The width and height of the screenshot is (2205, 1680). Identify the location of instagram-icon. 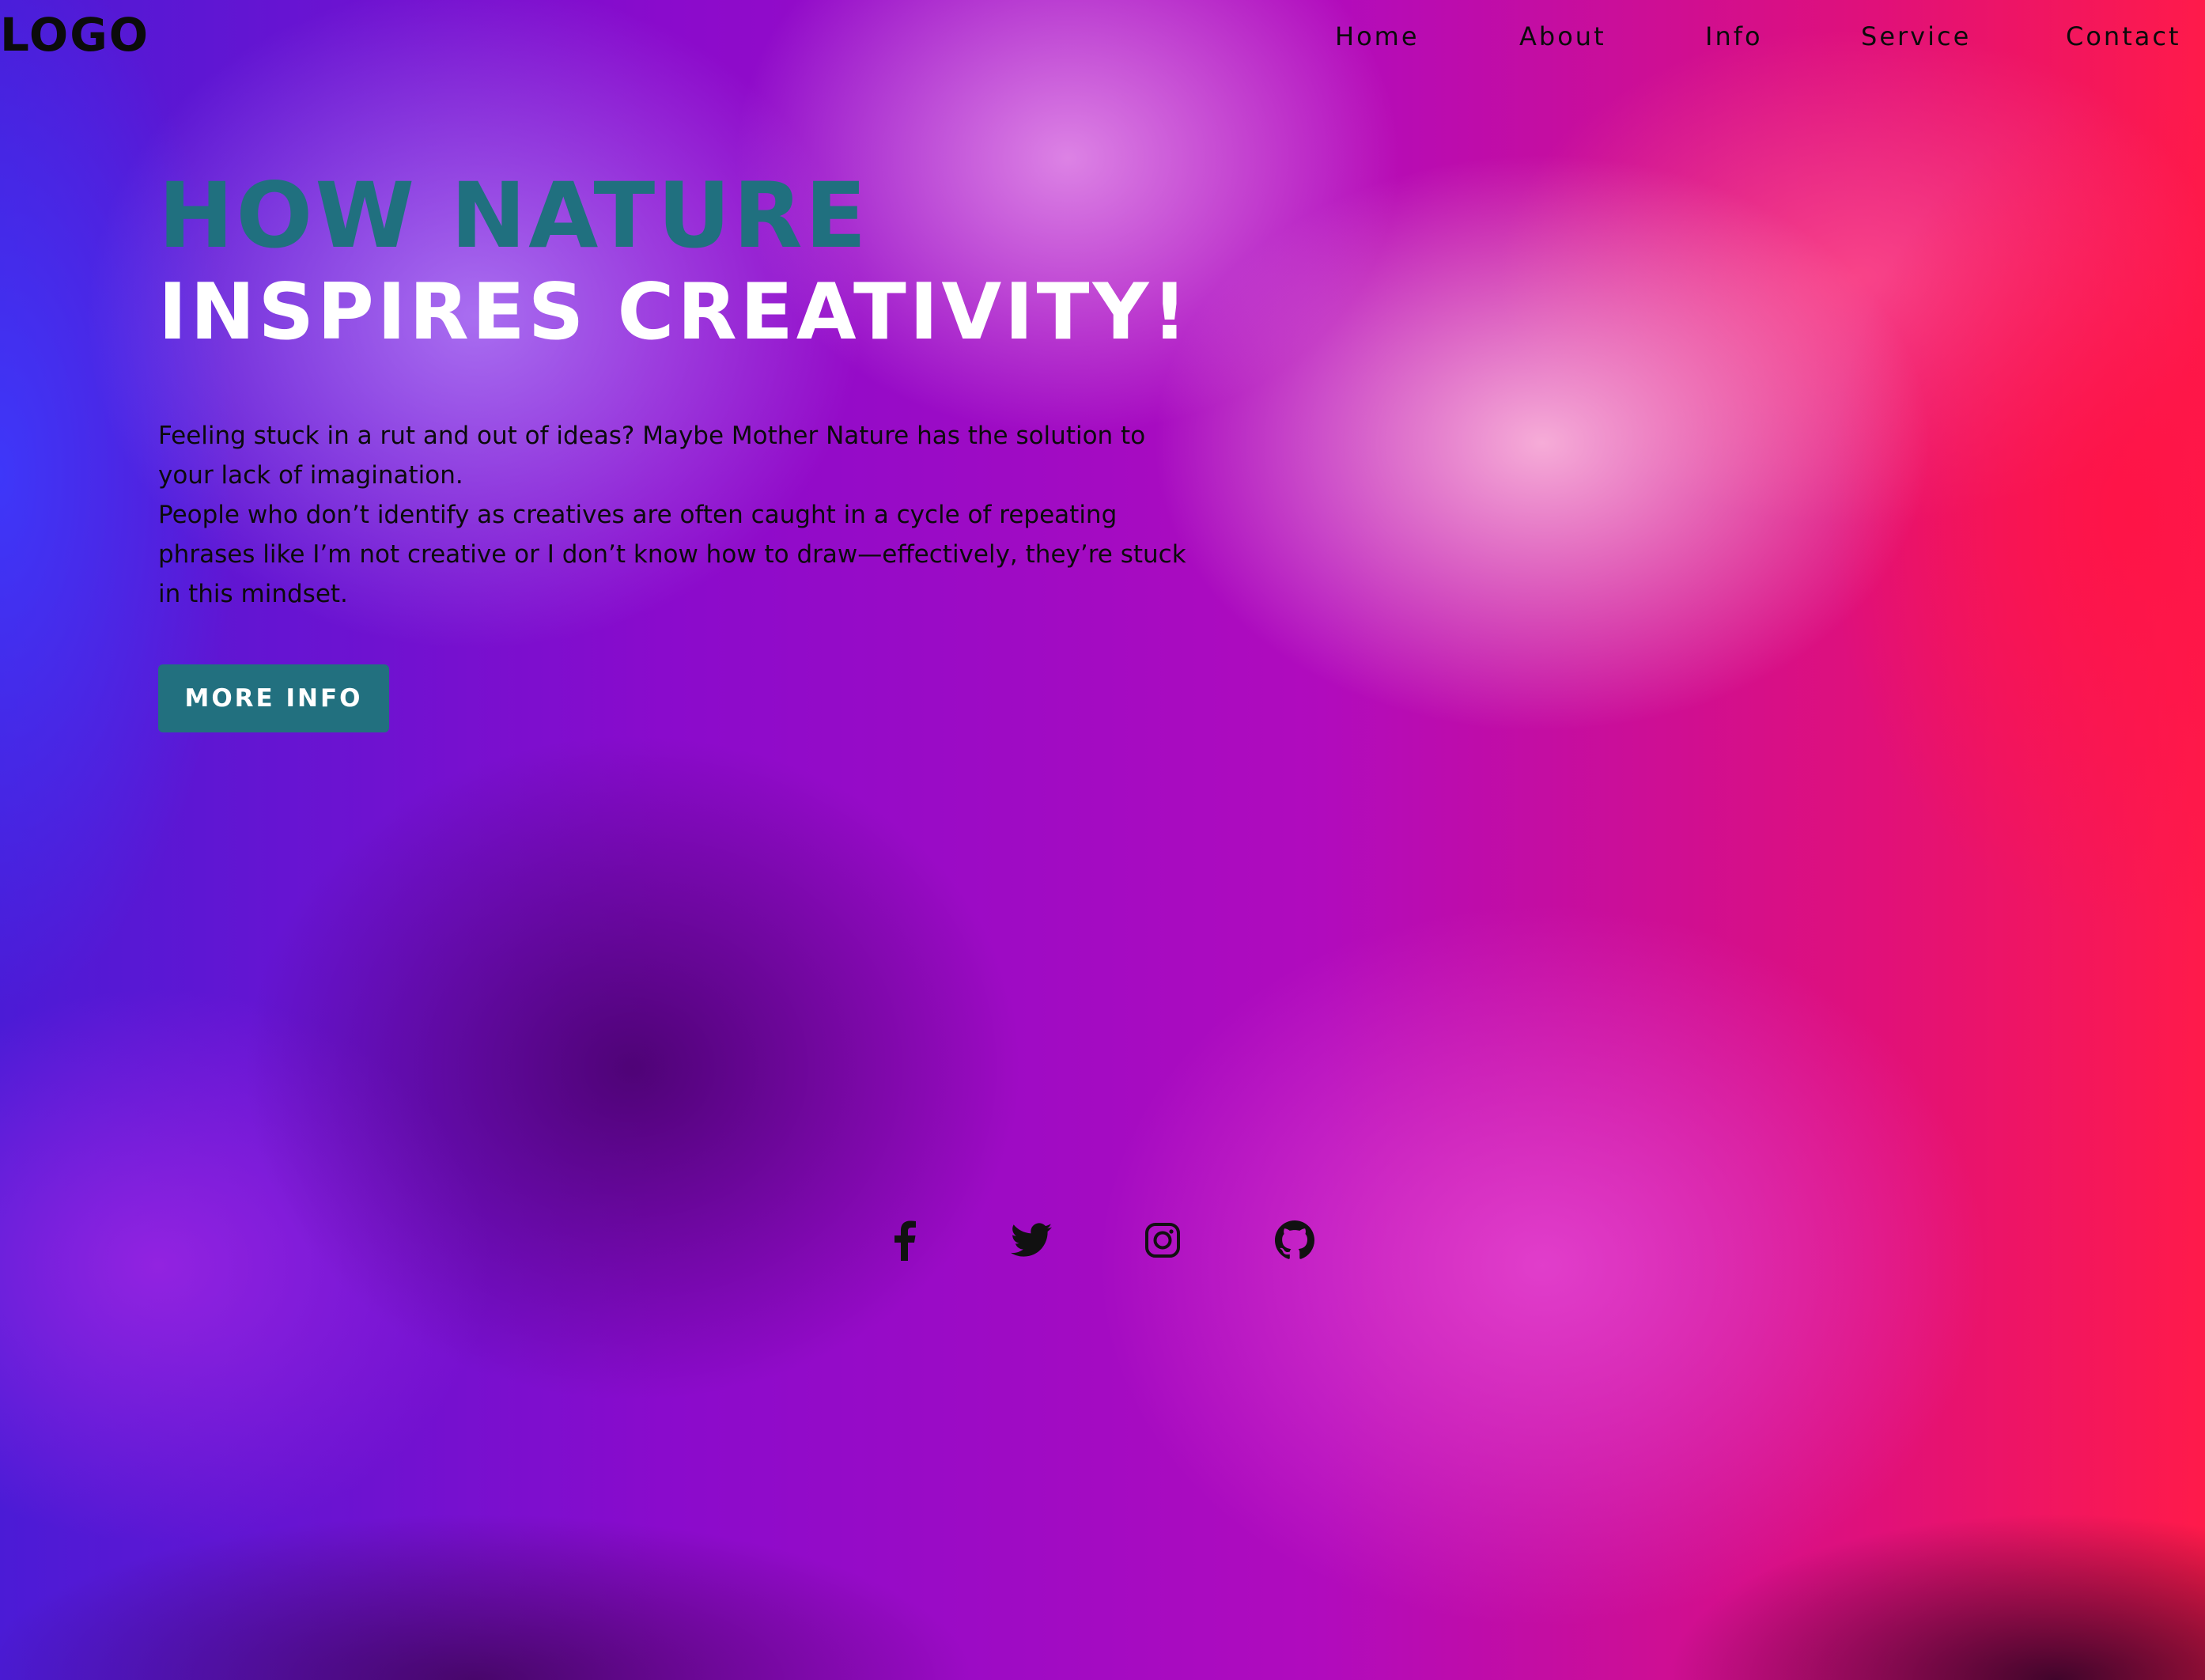
(1162, 1240).